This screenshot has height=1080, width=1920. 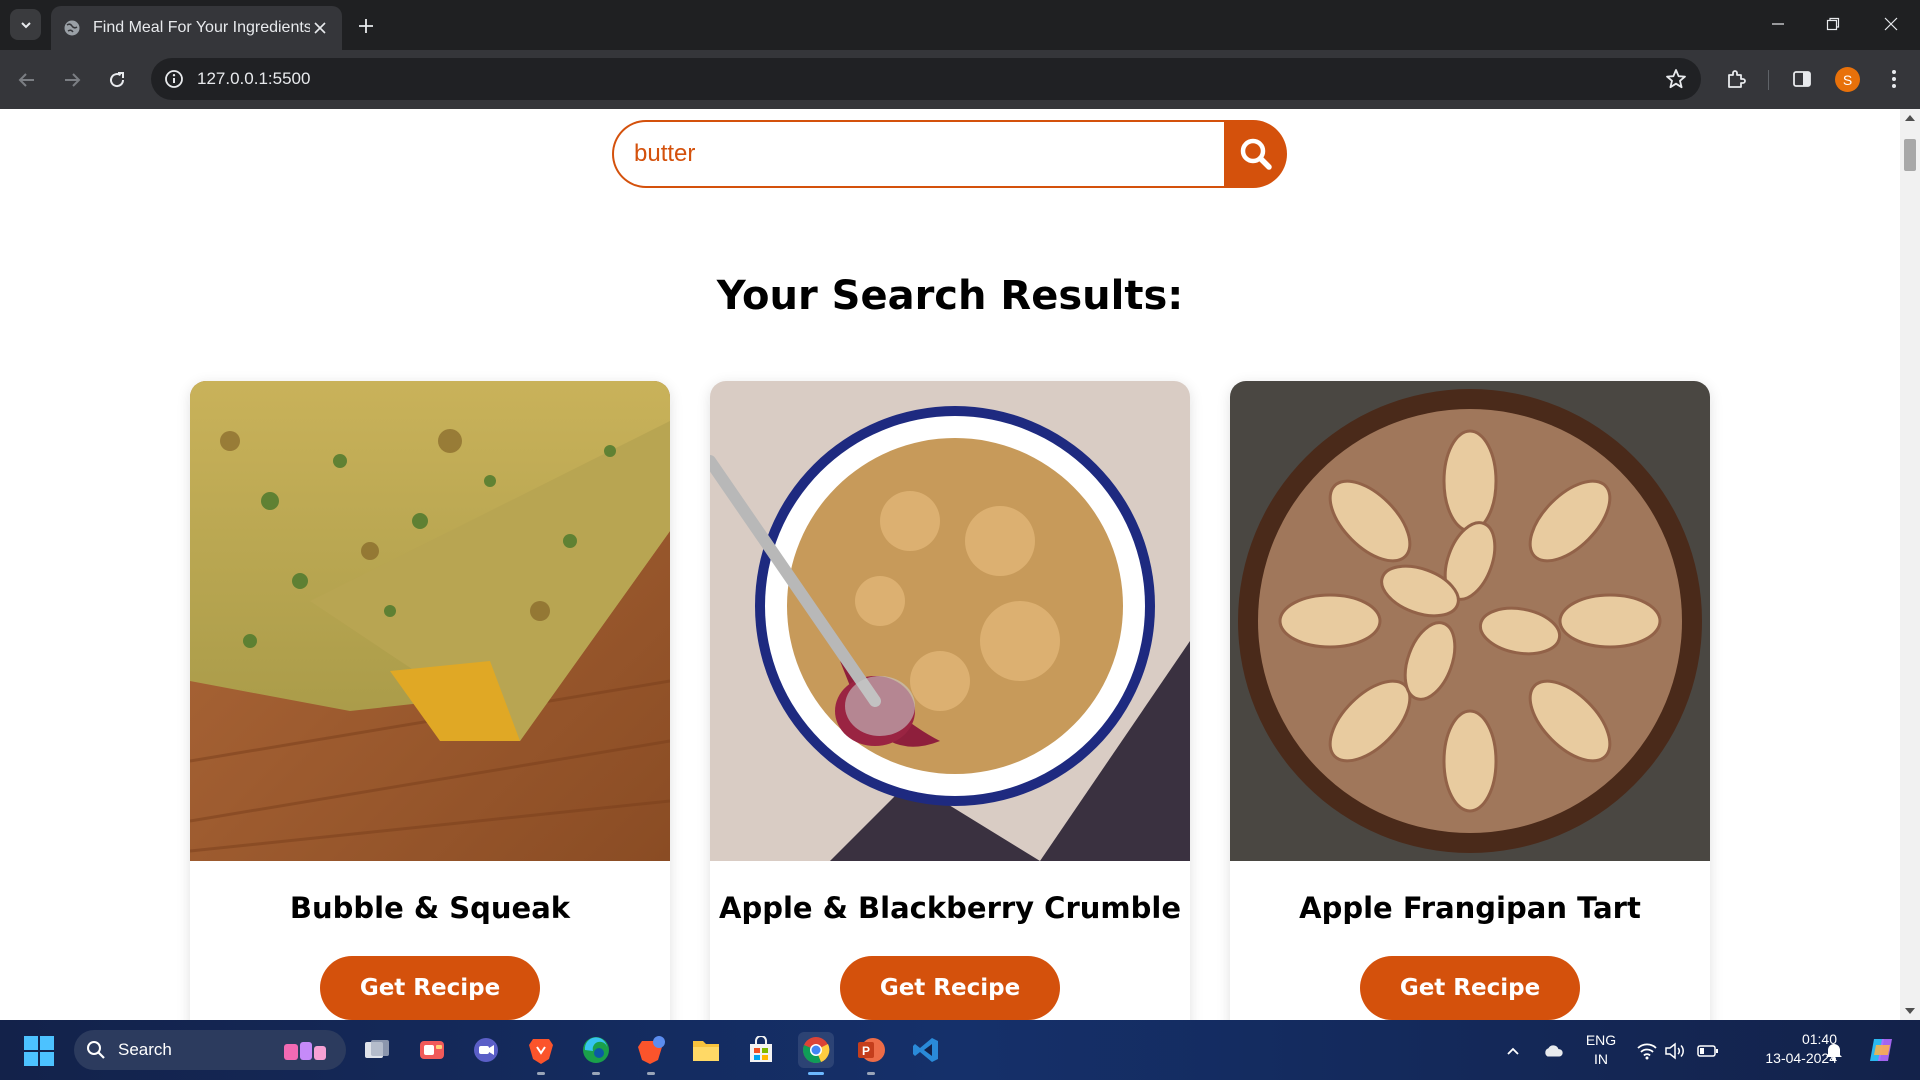 I want to click on search-button, so click(x=1255, y=154).